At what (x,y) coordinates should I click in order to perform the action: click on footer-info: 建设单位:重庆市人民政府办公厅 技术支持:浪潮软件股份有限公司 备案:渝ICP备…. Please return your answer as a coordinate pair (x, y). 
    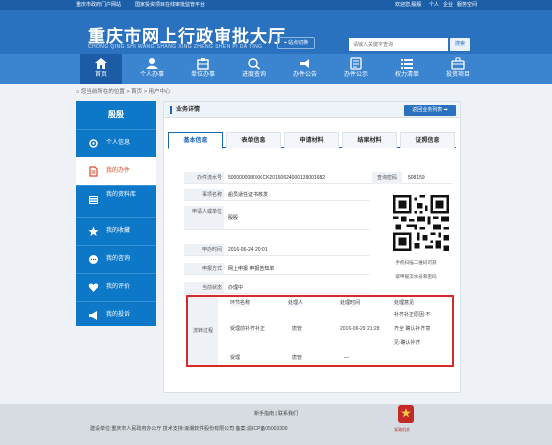
    Looking at the image, I should click on (189, 429).